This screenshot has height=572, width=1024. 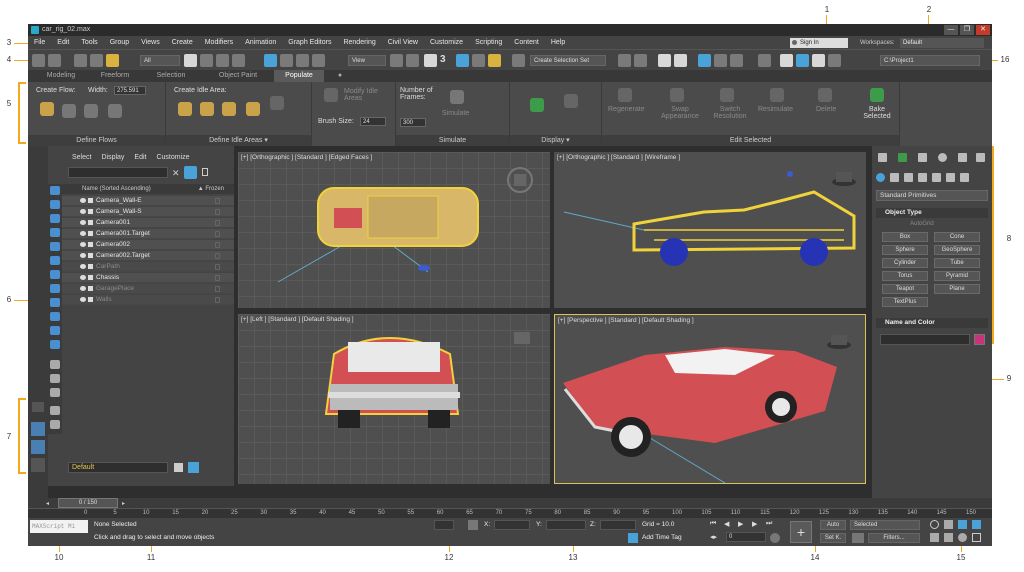 I want to click on select-manipulate-icon, so click(x=412, y=60).